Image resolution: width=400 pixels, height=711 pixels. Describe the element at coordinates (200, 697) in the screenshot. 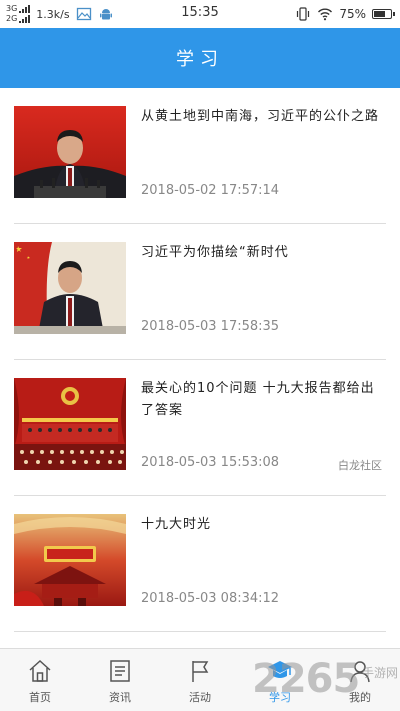

I see `tab-label: 活动` at that location.